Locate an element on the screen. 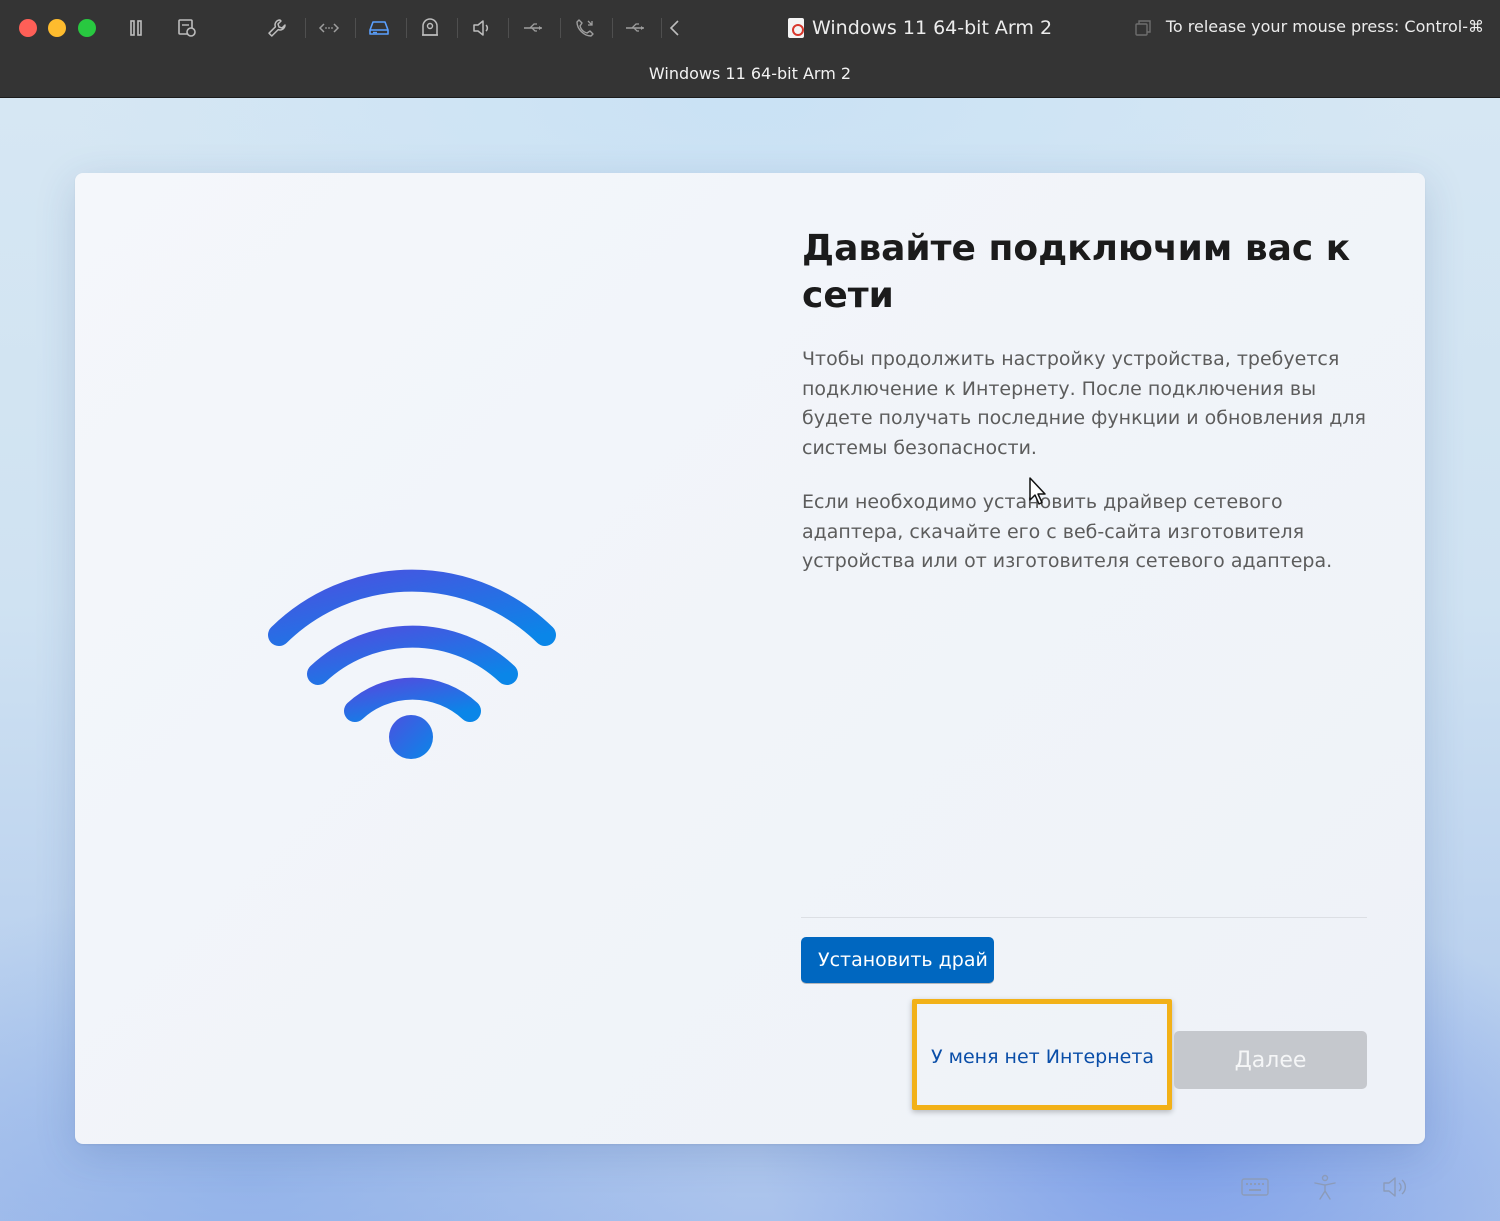 The height and width of the screenshot is (1221, 1500). sound-icon is located at coordinates (481, 28).